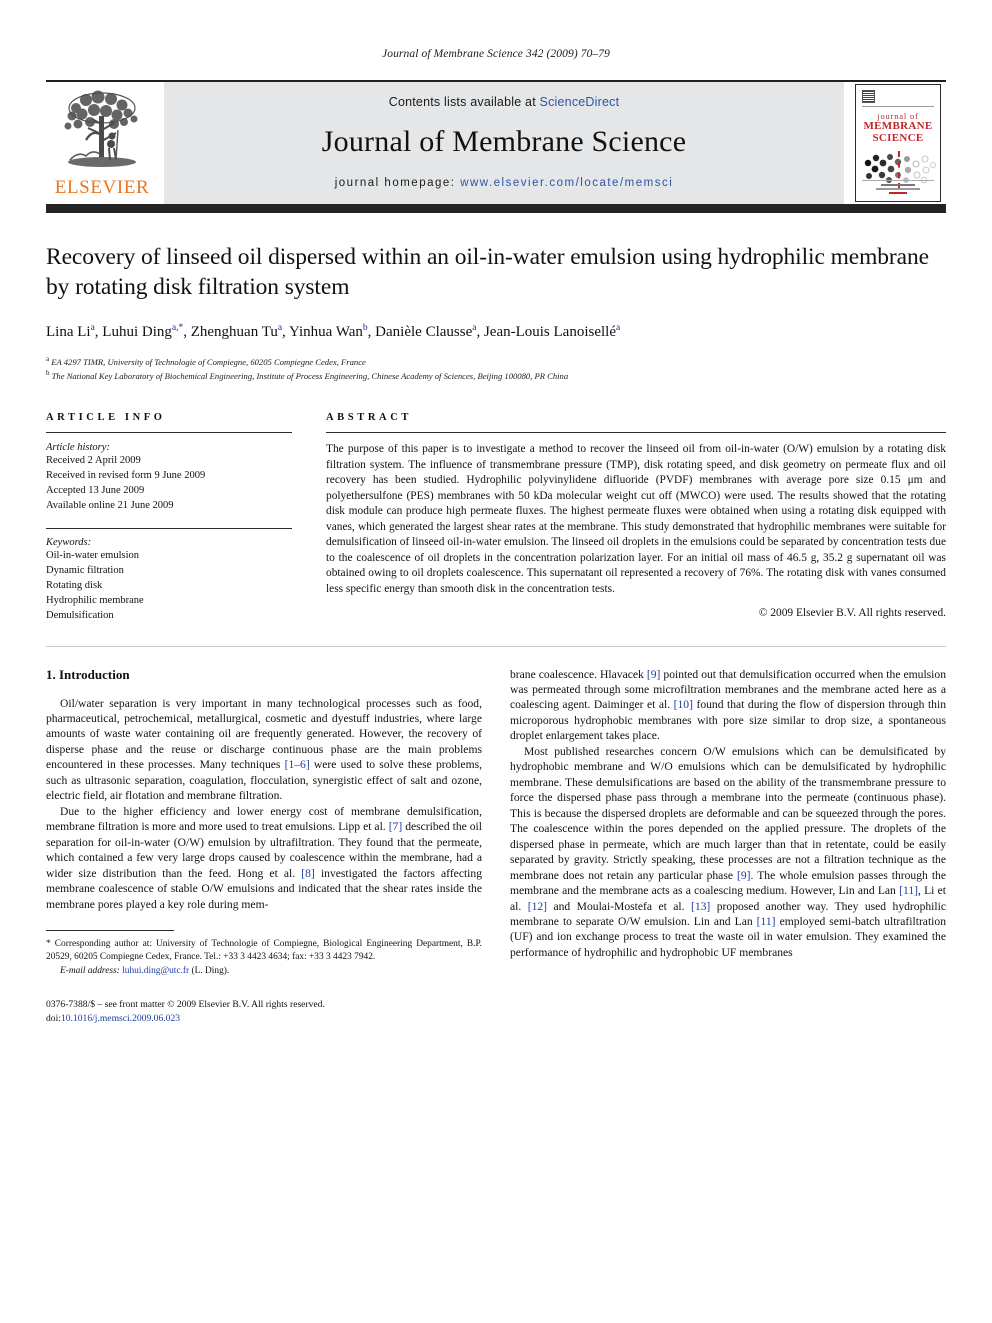  What do you see at coordinates (85, 570) in the screenshot?
I see `keyword-item: Dynamic filtration` at bounding box center [85, 570].